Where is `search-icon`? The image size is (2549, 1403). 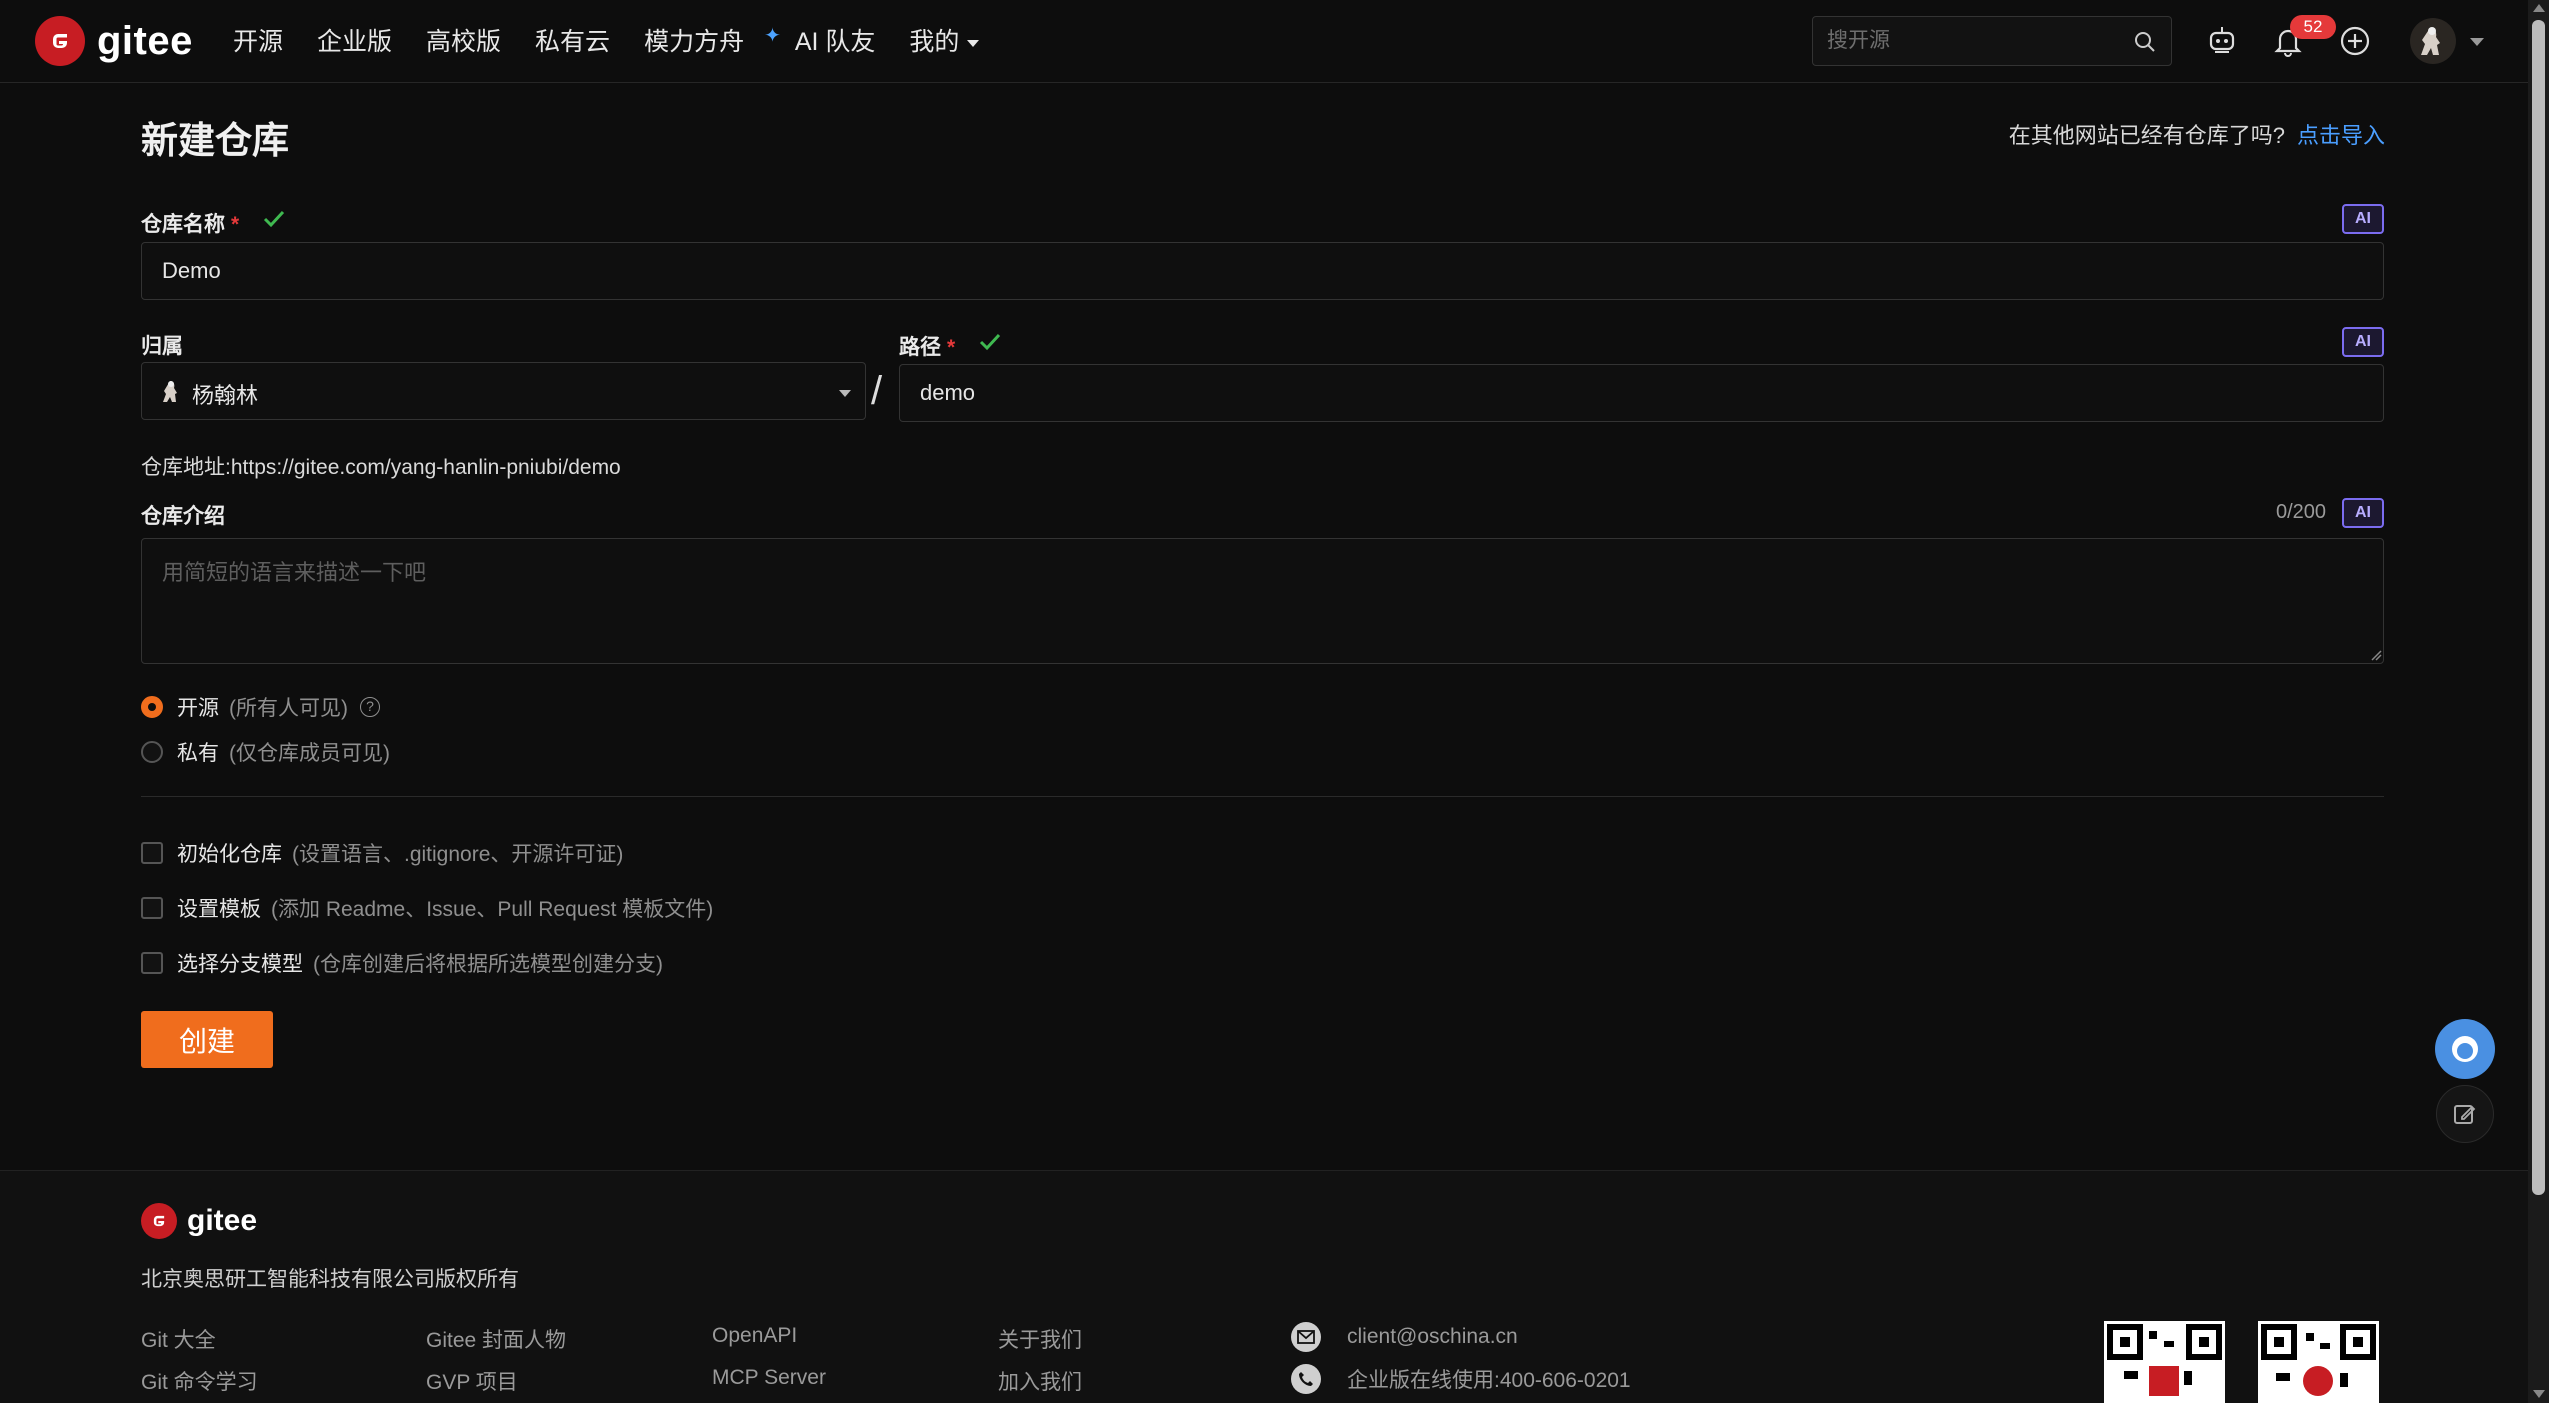
search-icon is located at coordinates (2145, 42).